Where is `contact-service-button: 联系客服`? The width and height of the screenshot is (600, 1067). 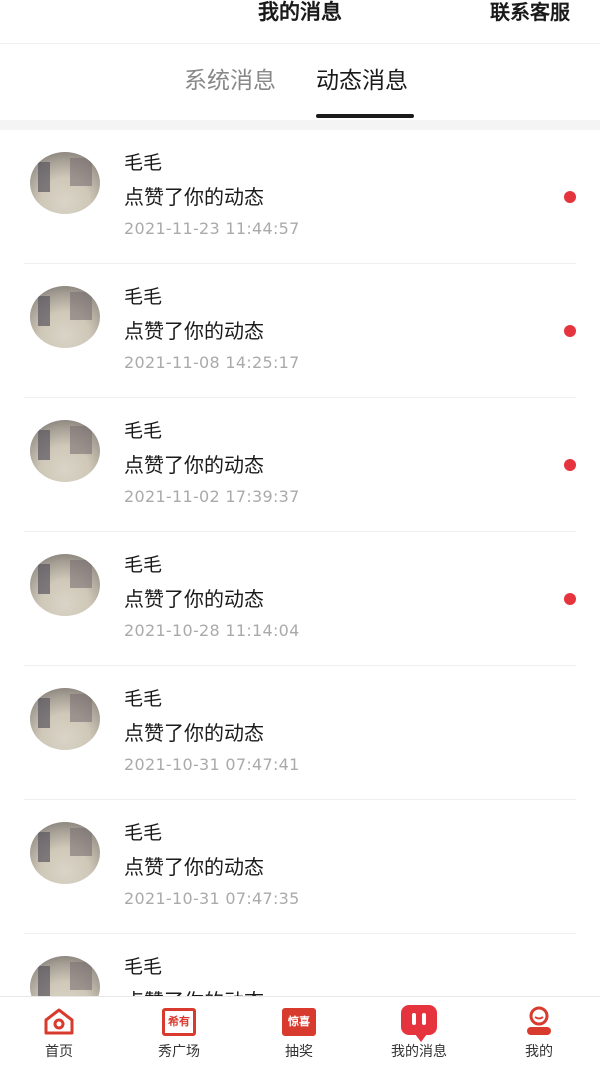
contact-service-button: 联系客服 is located at coordinates (530, 12).